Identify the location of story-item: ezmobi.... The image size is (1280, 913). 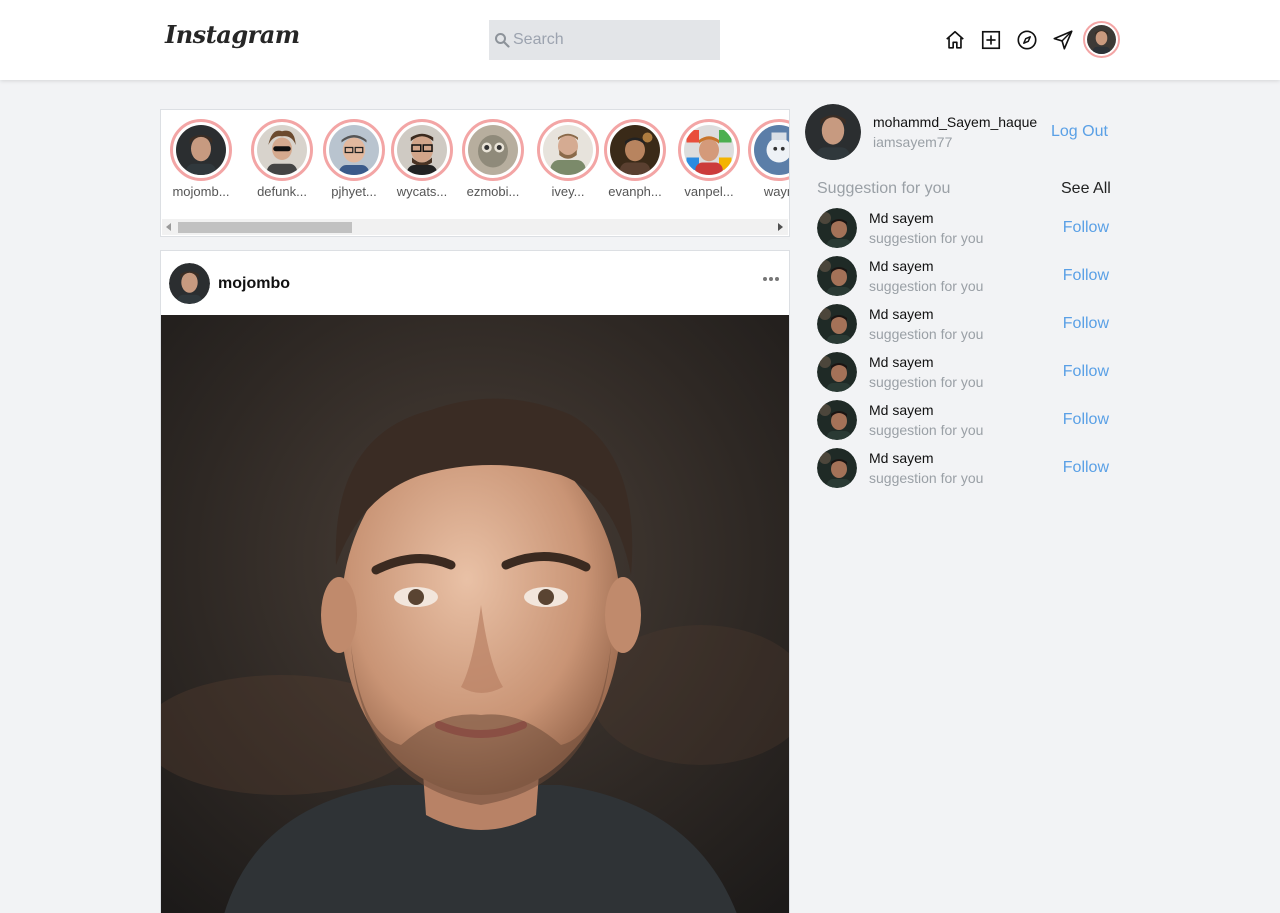
(493, 159).